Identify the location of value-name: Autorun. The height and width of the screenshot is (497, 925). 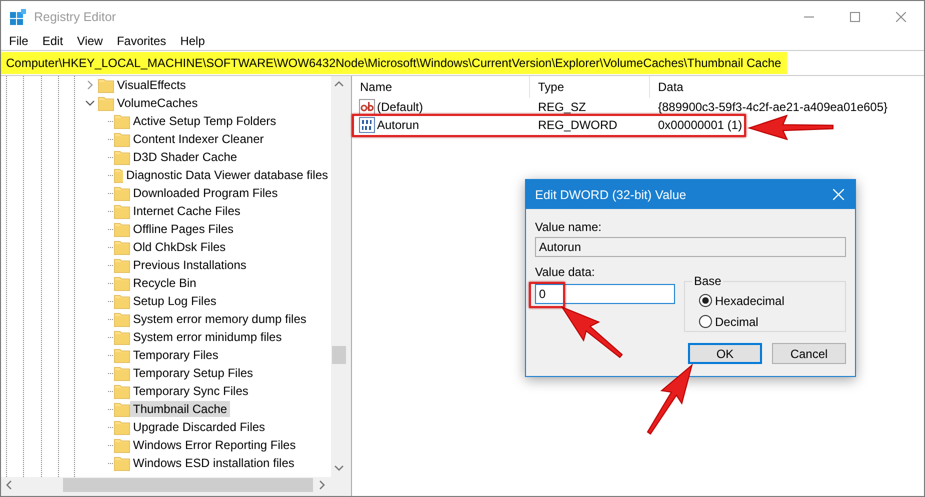
(398, 125).